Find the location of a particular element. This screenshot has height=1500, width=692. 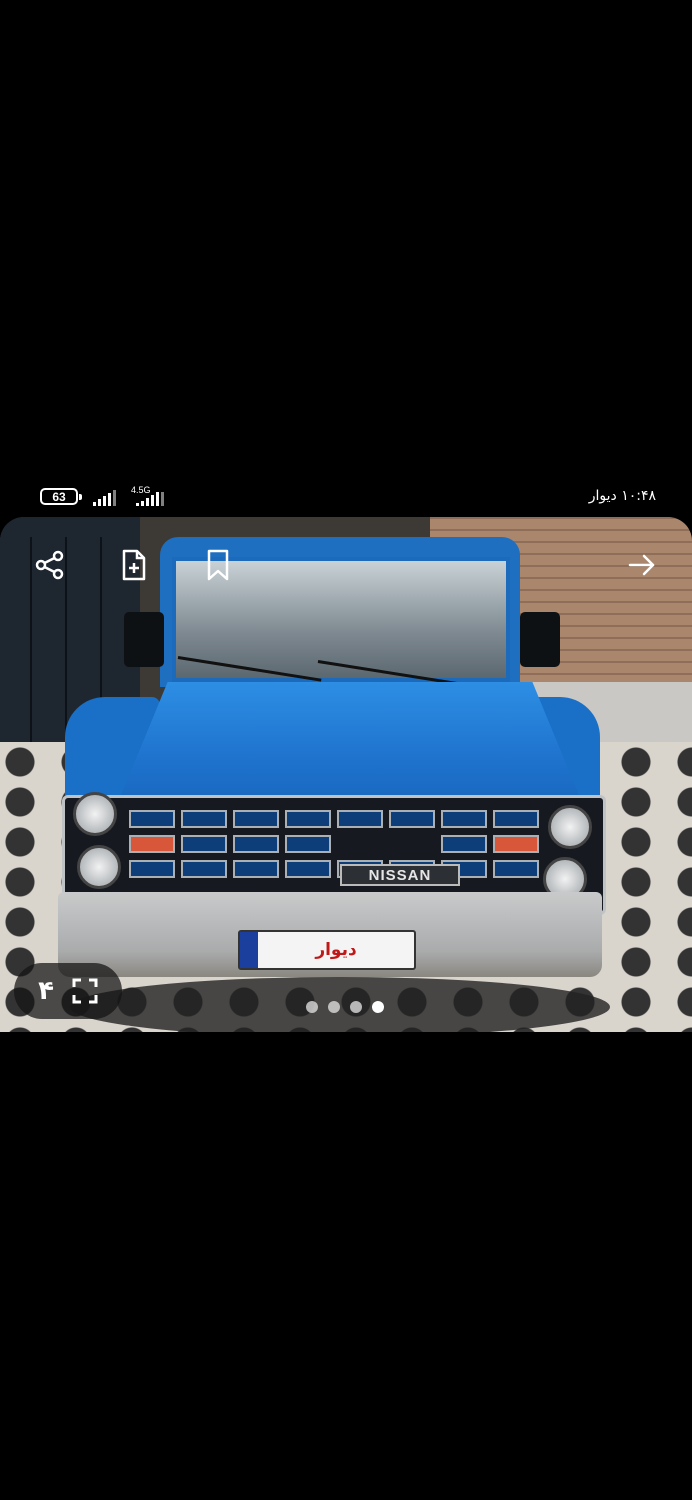

add-note-button is located at coordinates (134, 565).